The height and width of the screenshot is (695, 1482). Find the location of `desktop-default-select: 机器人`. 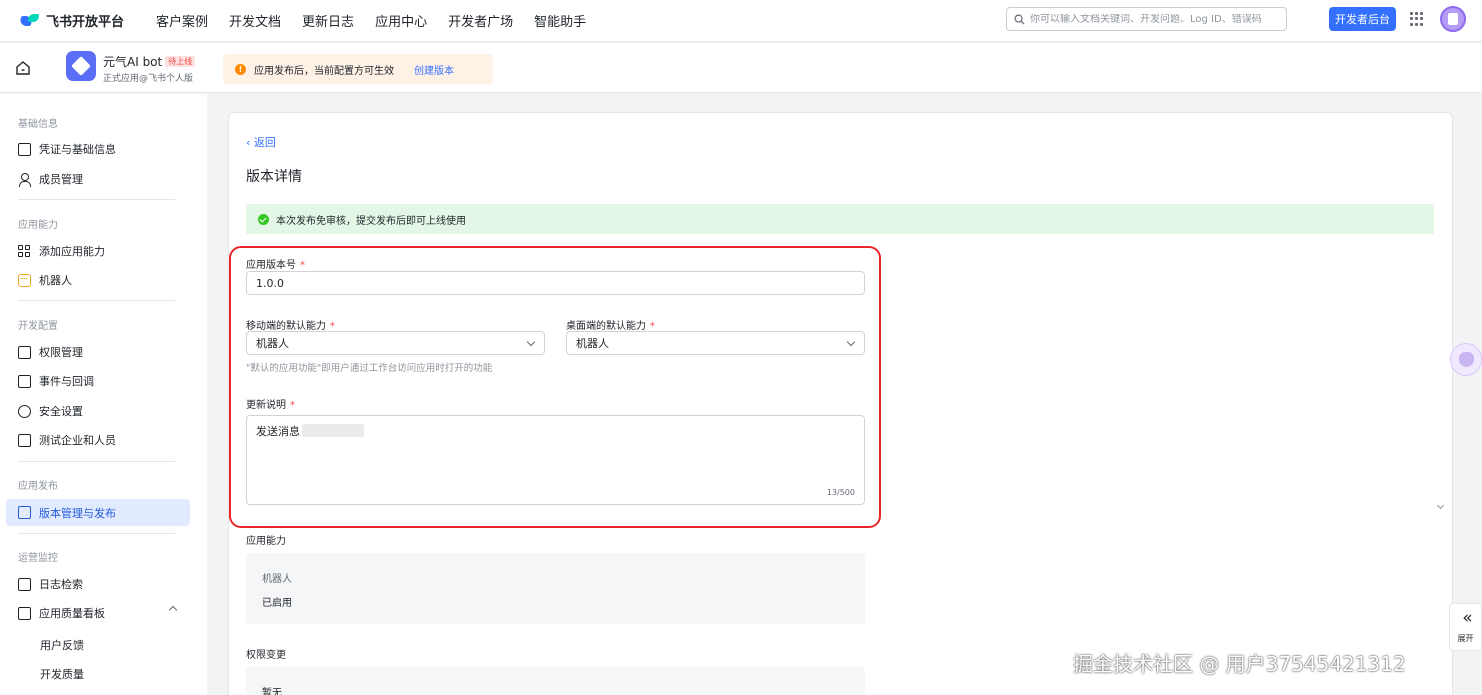

desktop-default-select: 机器人 is located at coordinates (715, 343).